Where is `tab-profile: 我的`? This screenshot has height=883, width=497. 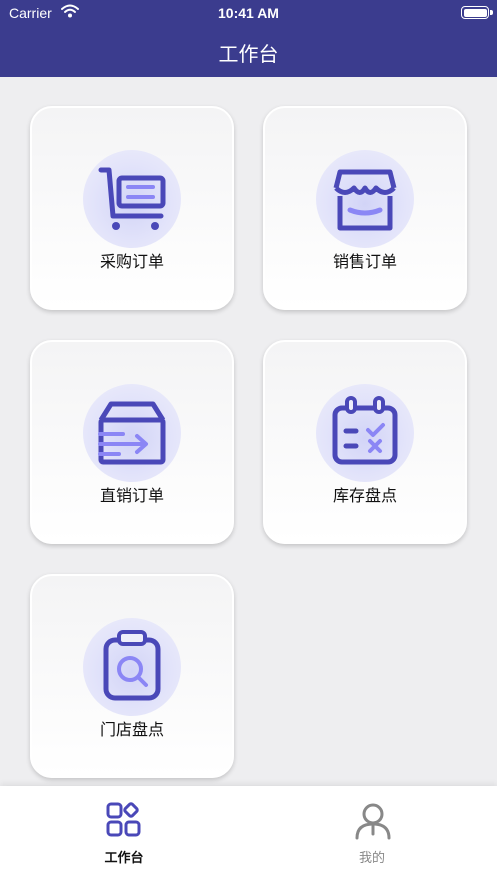
tab-profile: 我的 is located at coordinates (372, 834).